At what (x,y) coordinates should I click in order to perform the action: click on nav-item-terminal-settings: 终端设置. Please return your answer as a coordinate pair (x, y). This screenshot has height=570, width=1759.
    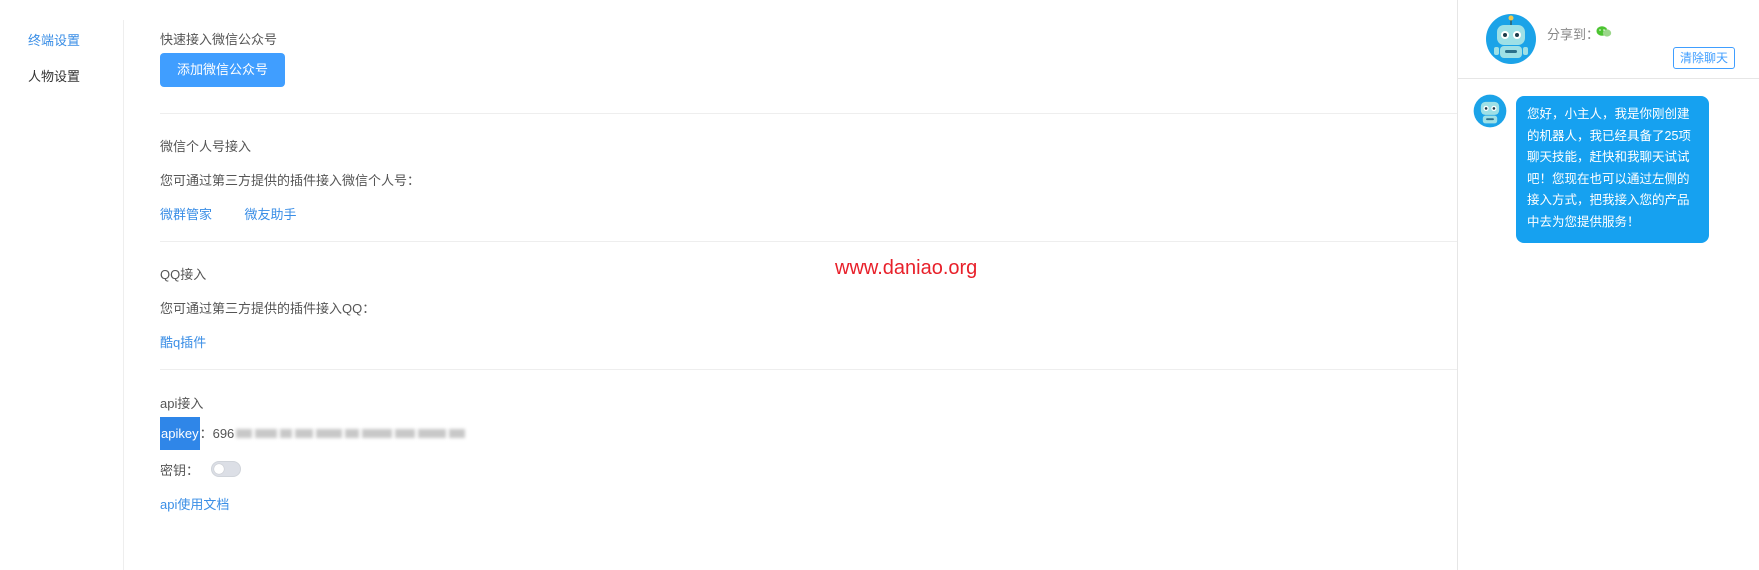
    Looking at the image, I should click on (54, 39).